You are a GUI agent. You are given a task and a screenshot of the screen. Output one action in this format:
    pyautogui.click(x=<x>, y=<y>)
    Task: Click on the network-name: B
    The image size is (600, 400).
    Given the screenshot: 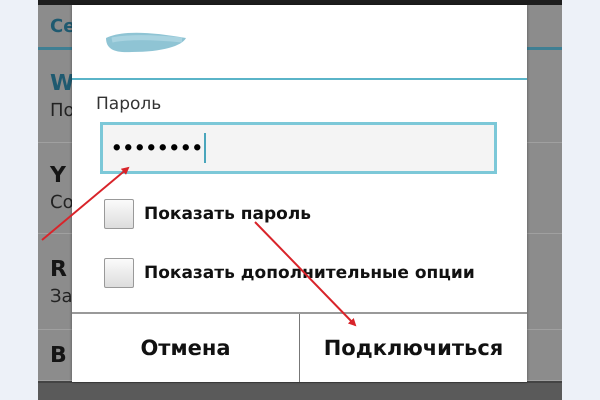 What is the action you would take?
    pyautogui.click(x=58, y=355)
    